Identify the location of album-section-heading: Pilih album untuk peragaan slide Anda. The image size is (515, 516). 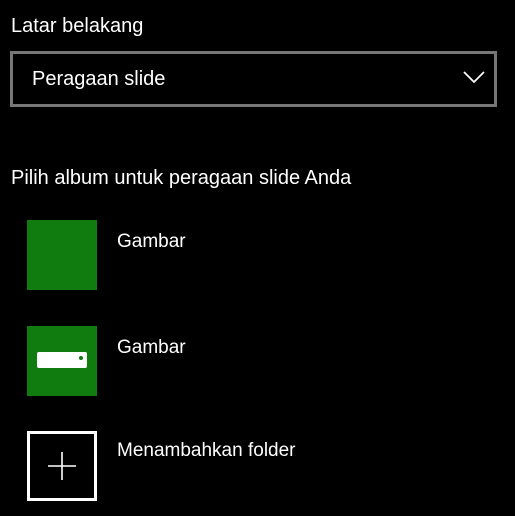
(181, 178).